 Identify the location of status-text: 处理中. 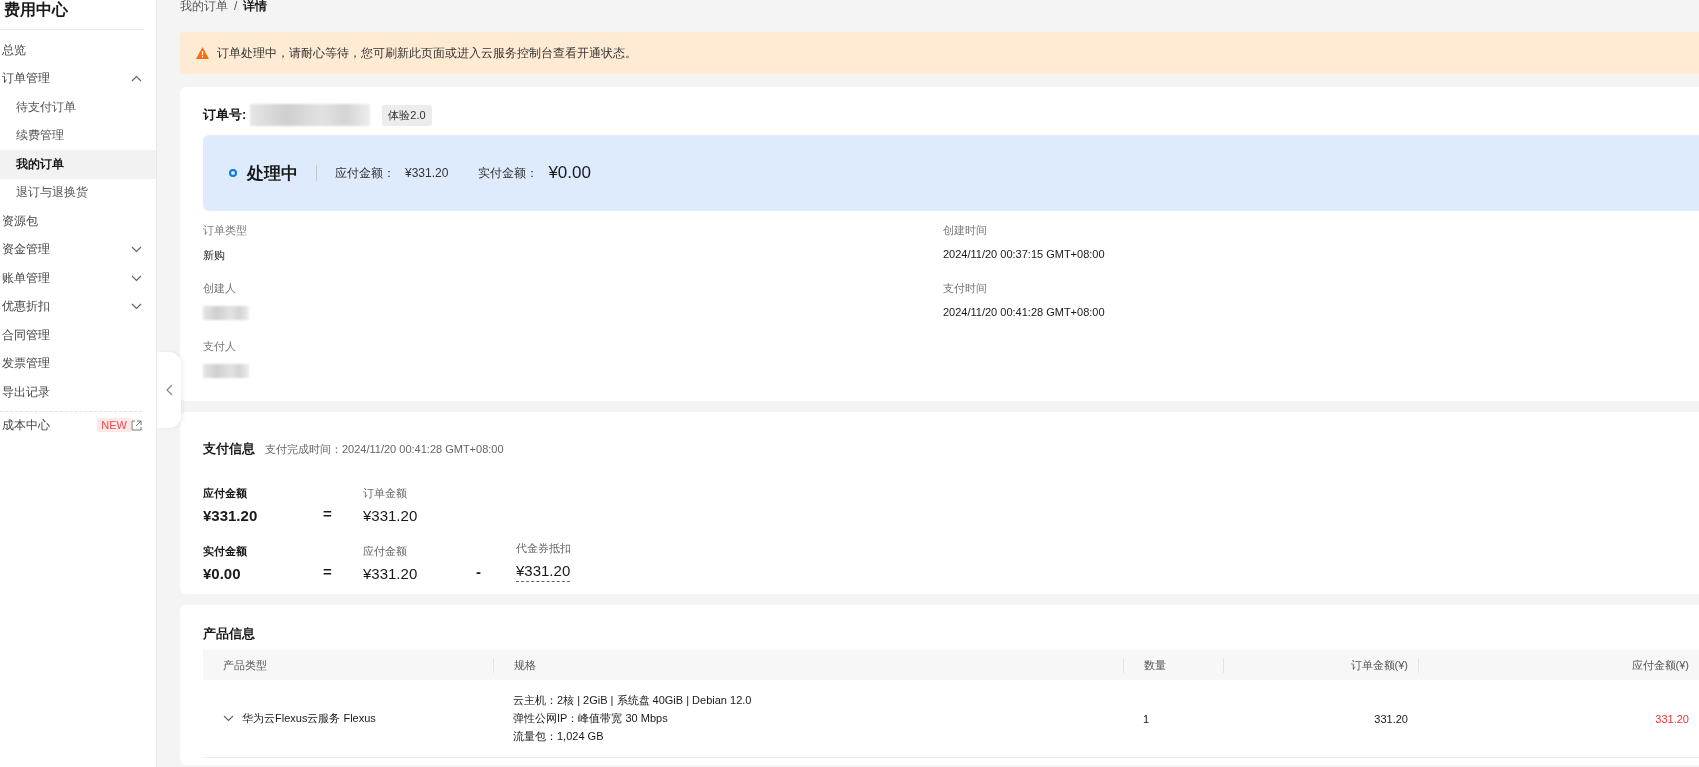
(272, 173).